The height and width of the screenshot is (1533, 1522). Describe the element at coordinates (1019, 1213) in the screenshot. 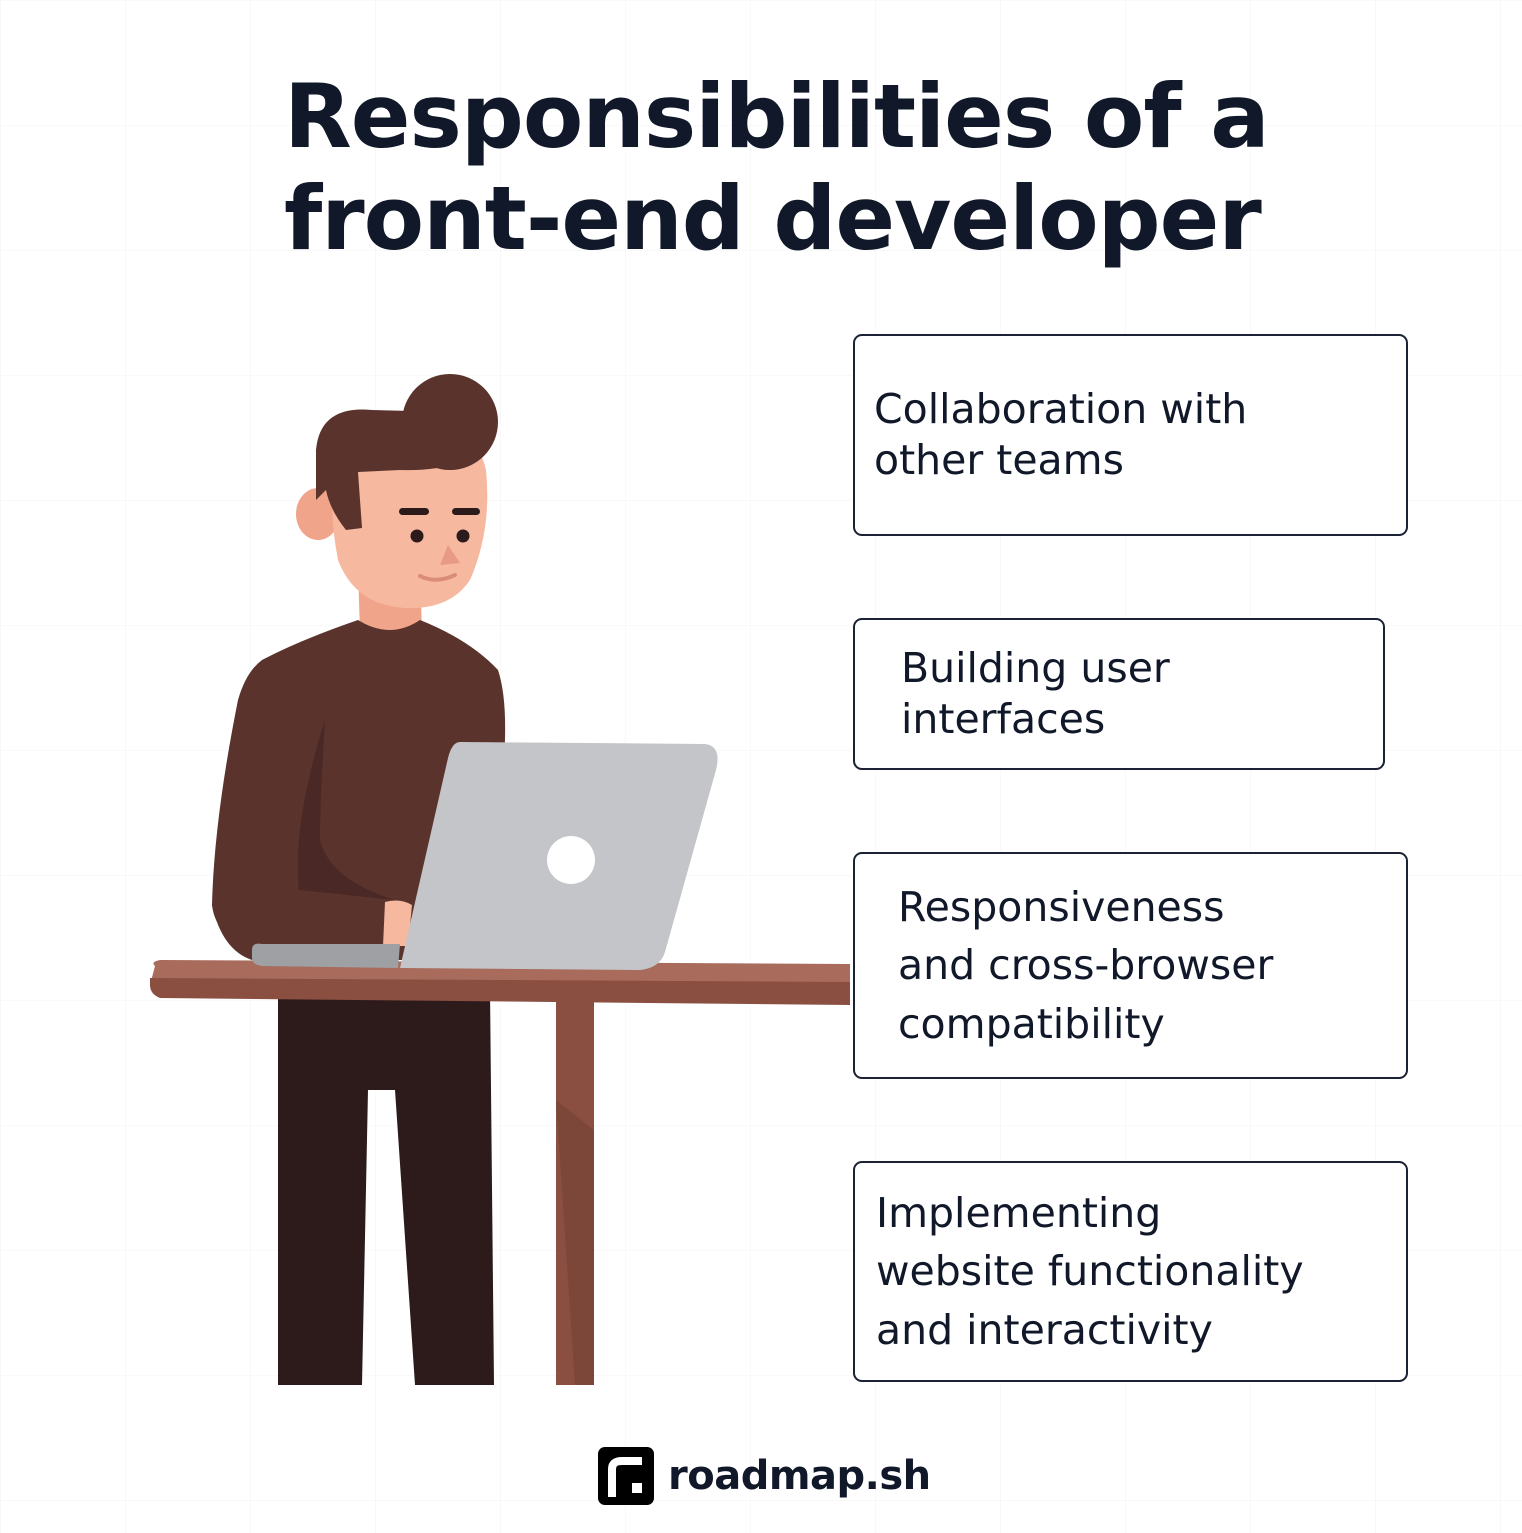

I see `responsibility-line: Implementing` at that location.